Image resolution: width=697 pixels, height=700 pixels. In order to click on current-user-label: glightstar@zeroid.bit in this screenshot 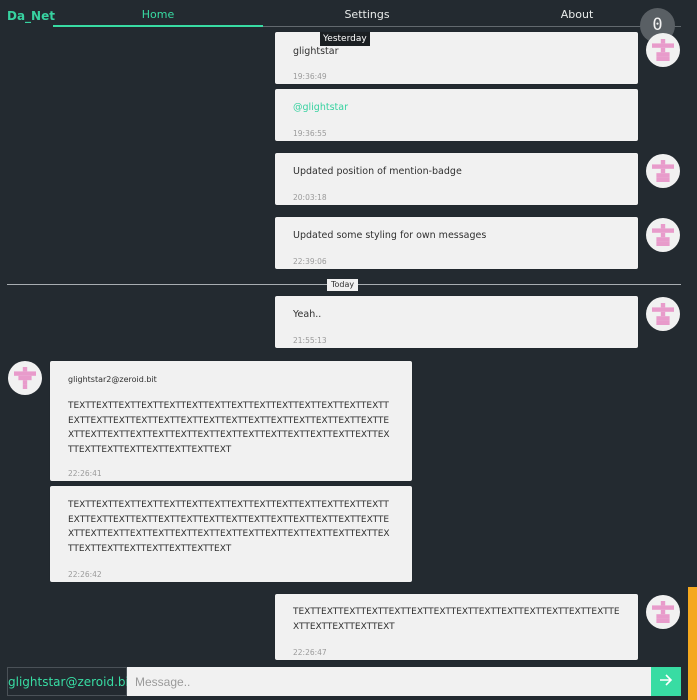, I will do `click(70, 681)`.